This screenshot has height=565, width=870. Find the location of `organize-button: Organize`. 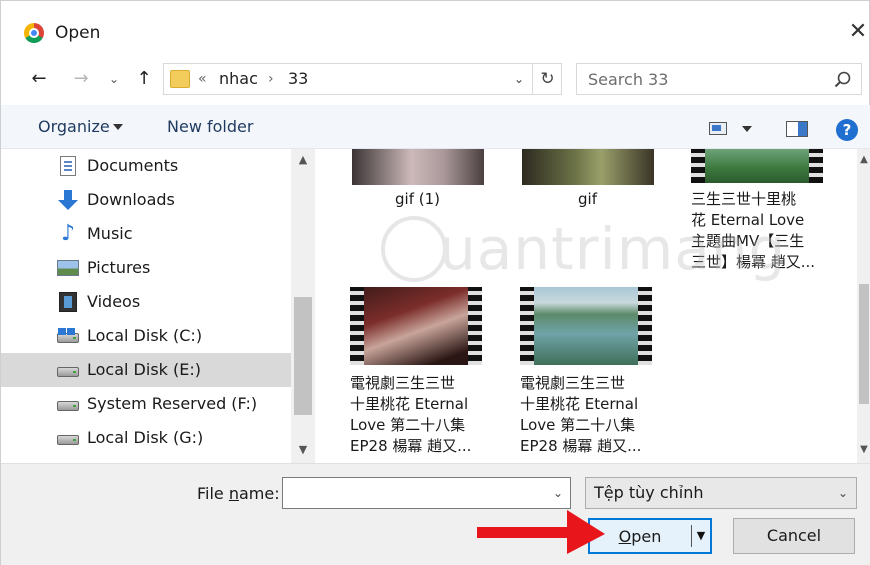

organize-button: Organize is located at coordinates (74, 126).